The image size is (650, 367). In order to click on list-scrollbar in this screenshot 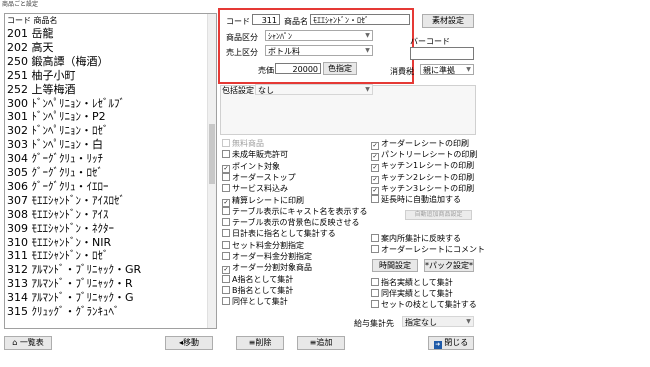, I will do `click(211, 171)`.